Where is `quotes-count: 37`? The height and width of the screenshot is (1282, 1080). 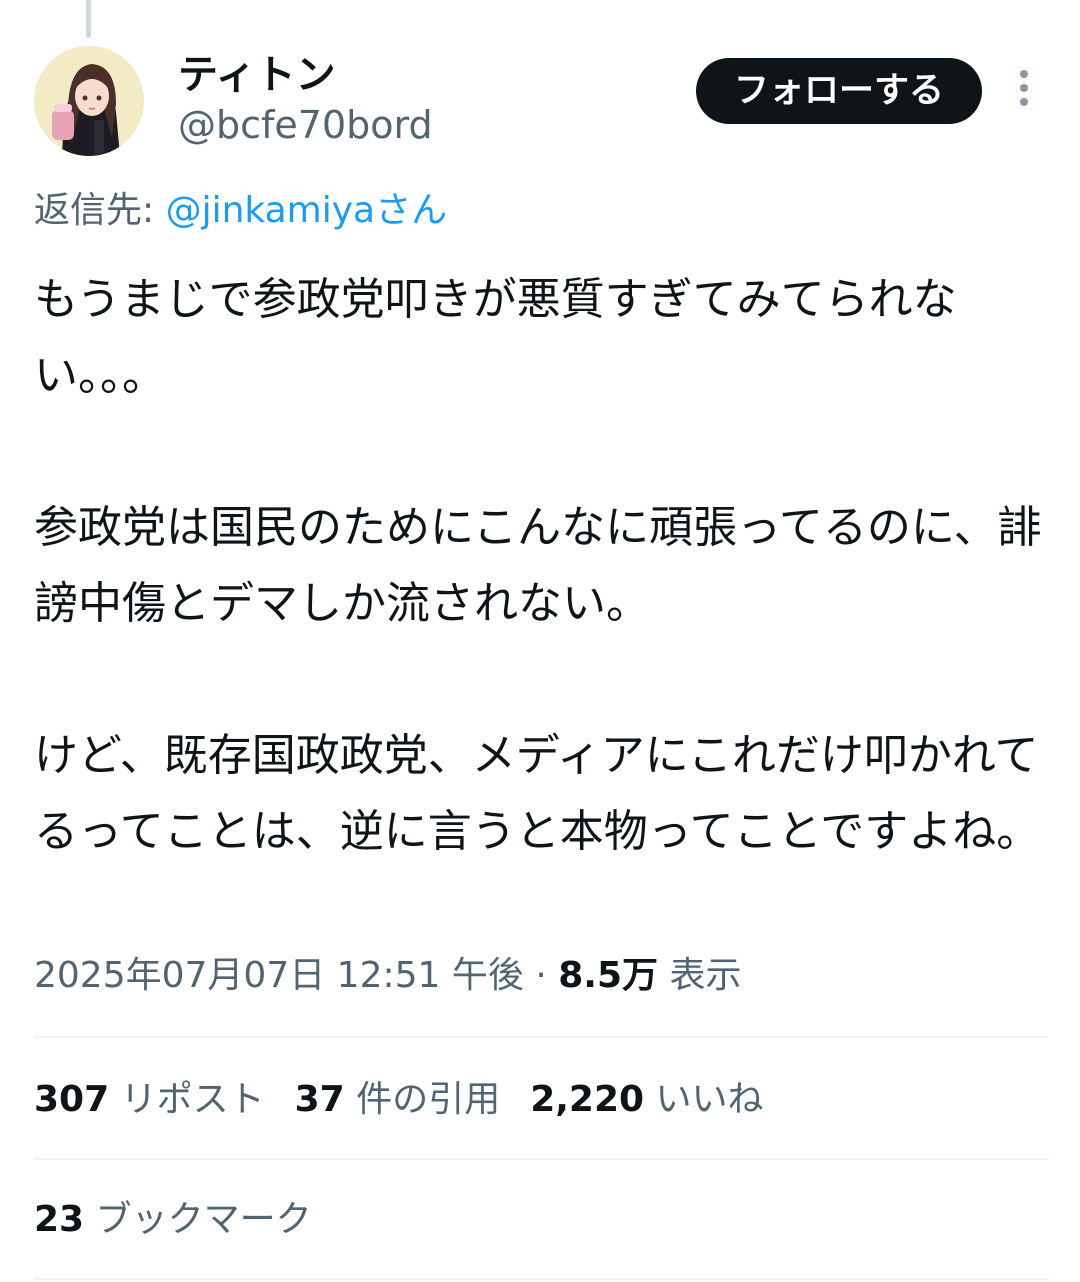 quotes-count: 37 is located at coordinates (319, 1099).